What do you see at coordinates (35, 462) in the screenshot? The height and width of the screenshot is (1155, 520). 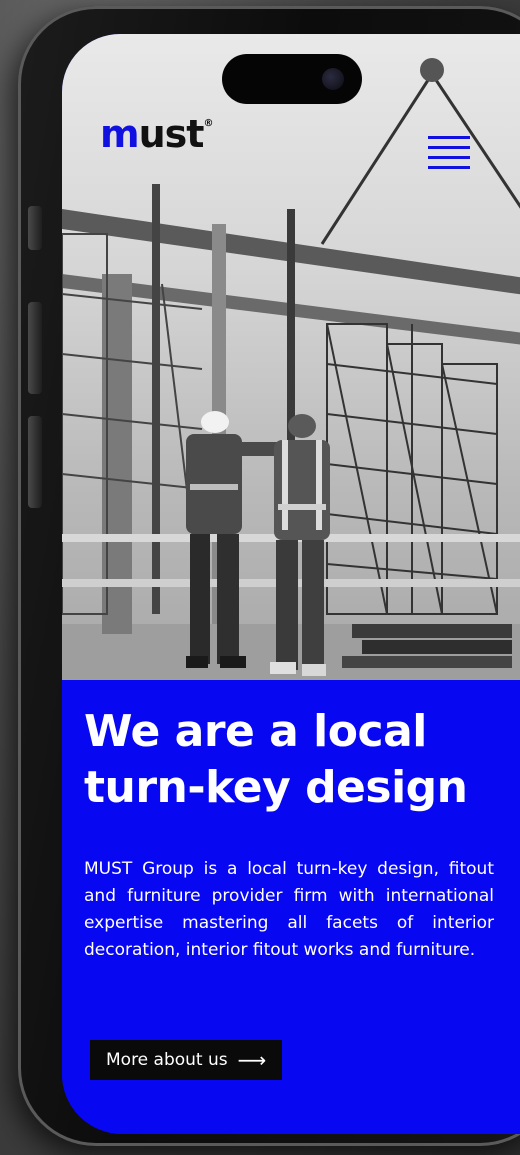 I see `phone-volume-down-button` at bounding box center [35, 462].